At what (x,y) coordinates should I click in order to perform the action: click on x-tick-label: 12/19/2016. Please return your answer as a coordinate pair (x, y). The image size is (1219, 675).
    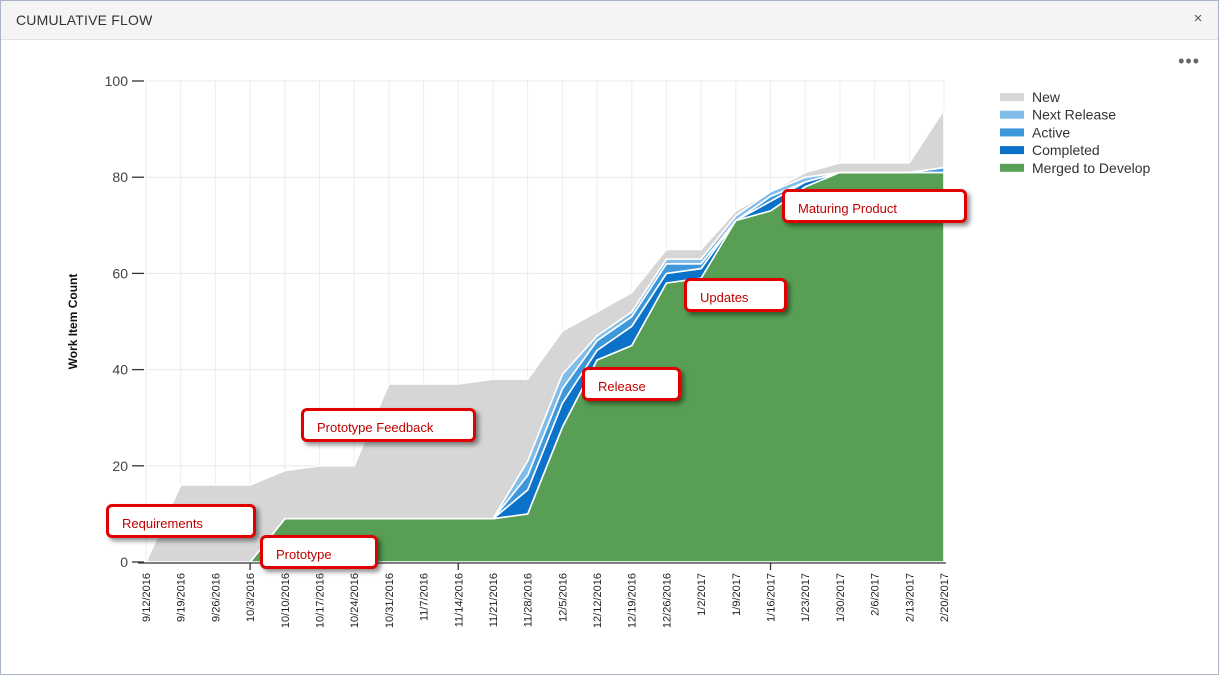
    Looking at the image, I should click on (633, 600).